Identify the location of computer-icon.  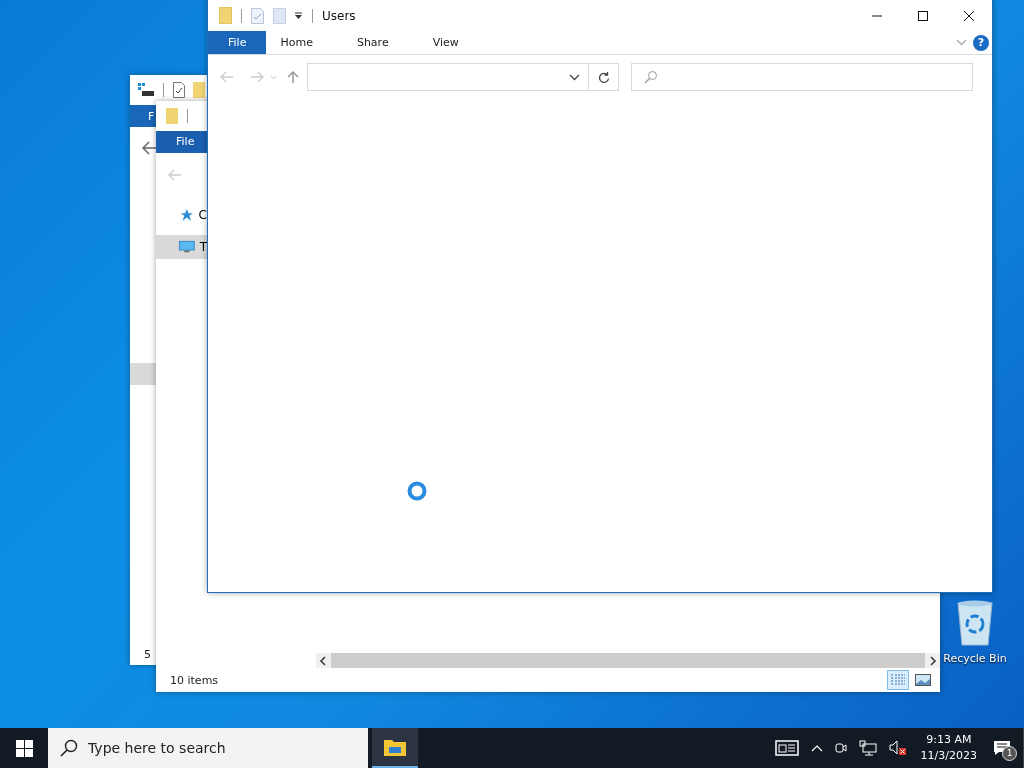
(187, 247).